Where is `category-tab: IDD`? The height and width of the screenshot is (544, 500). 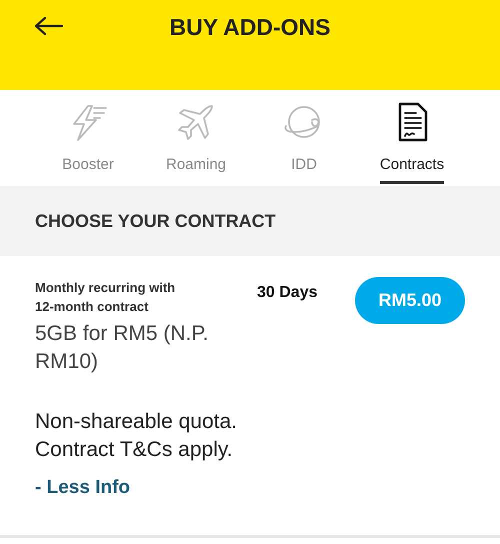 category-tab: IDD is located at coordinates (304, 138).